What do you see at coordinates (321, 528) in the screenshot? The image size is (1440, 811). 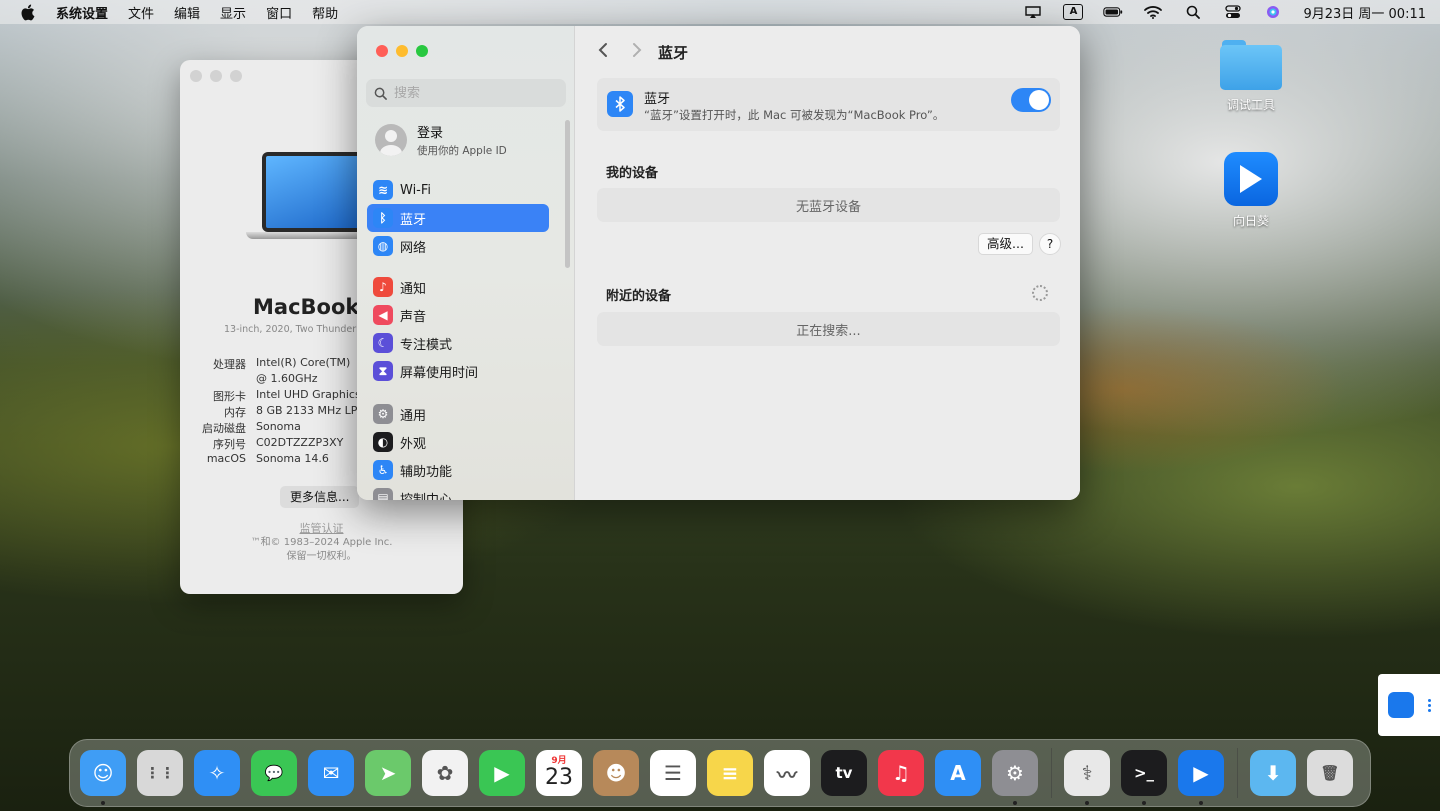 I see `regulatory-certification-link: 监管认证` at bounding box center [321, 528].